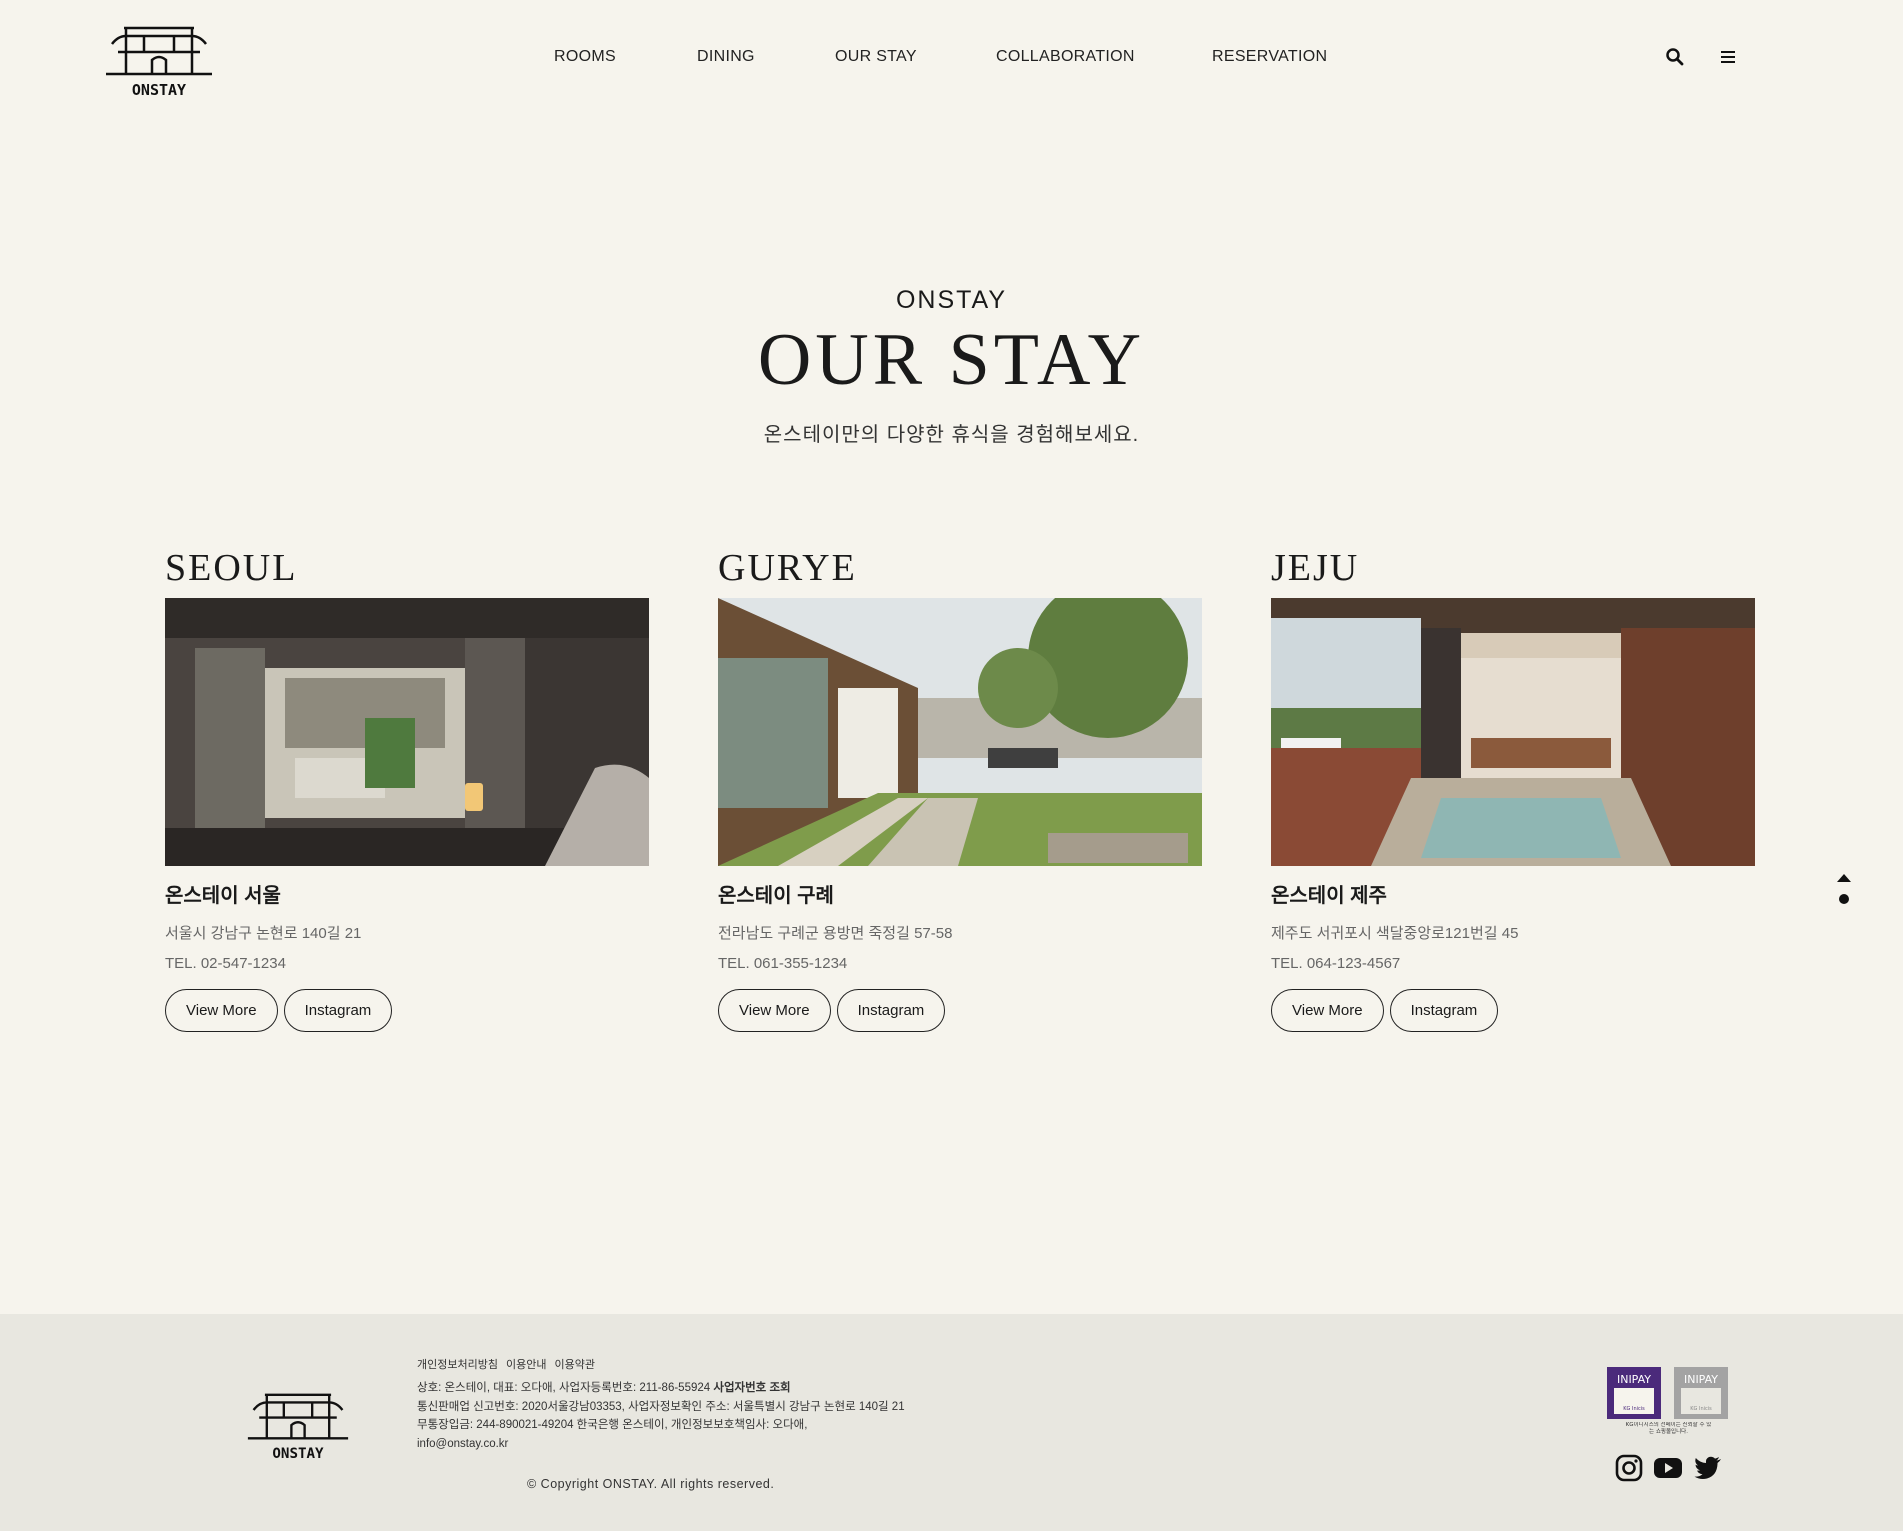 This screenshot has width=1903, height=1531. What do you see at coordinates (1701, 1379) in the screenshot?
I see `inipay-label-2: INIPAY` at bounding box center [1701, 1379].